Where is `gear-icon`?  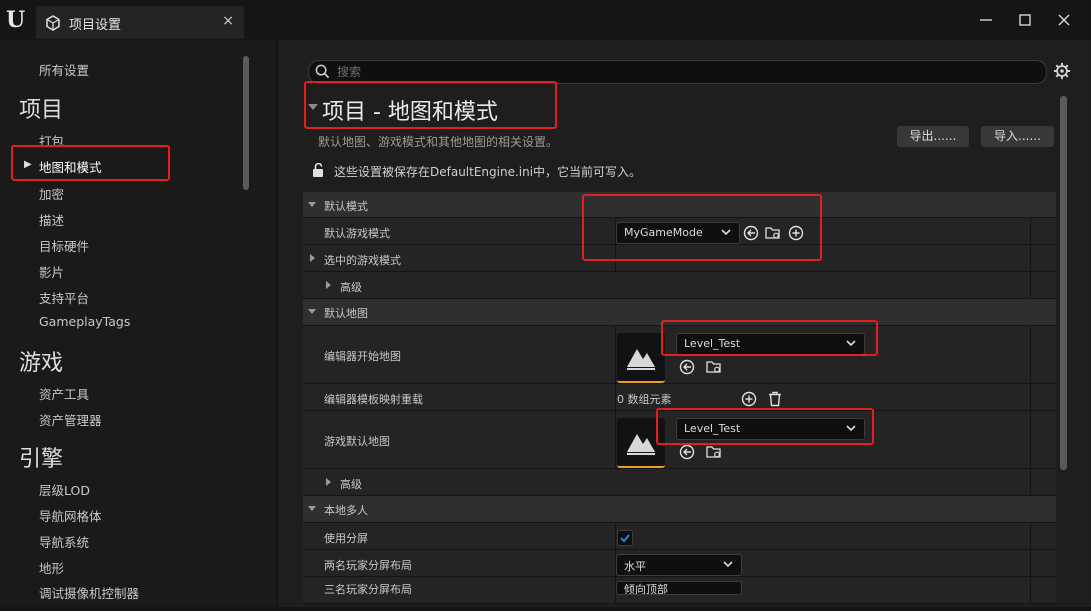
gear-icon is located at coordinates (1062, 71).